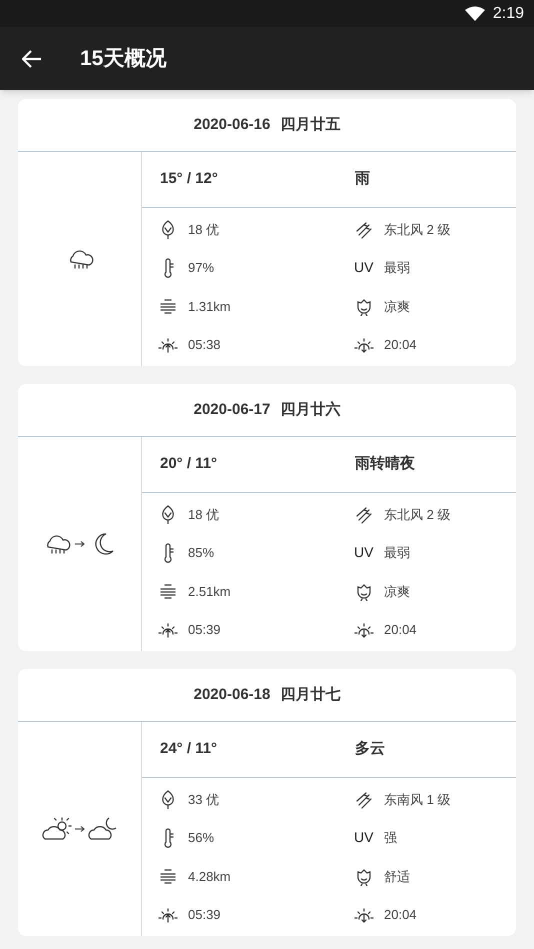 This screenshot has width=534, height=949. Describe the element at coordinates (474, 13) in the screenshot. I see `wifi-icon` at that location.